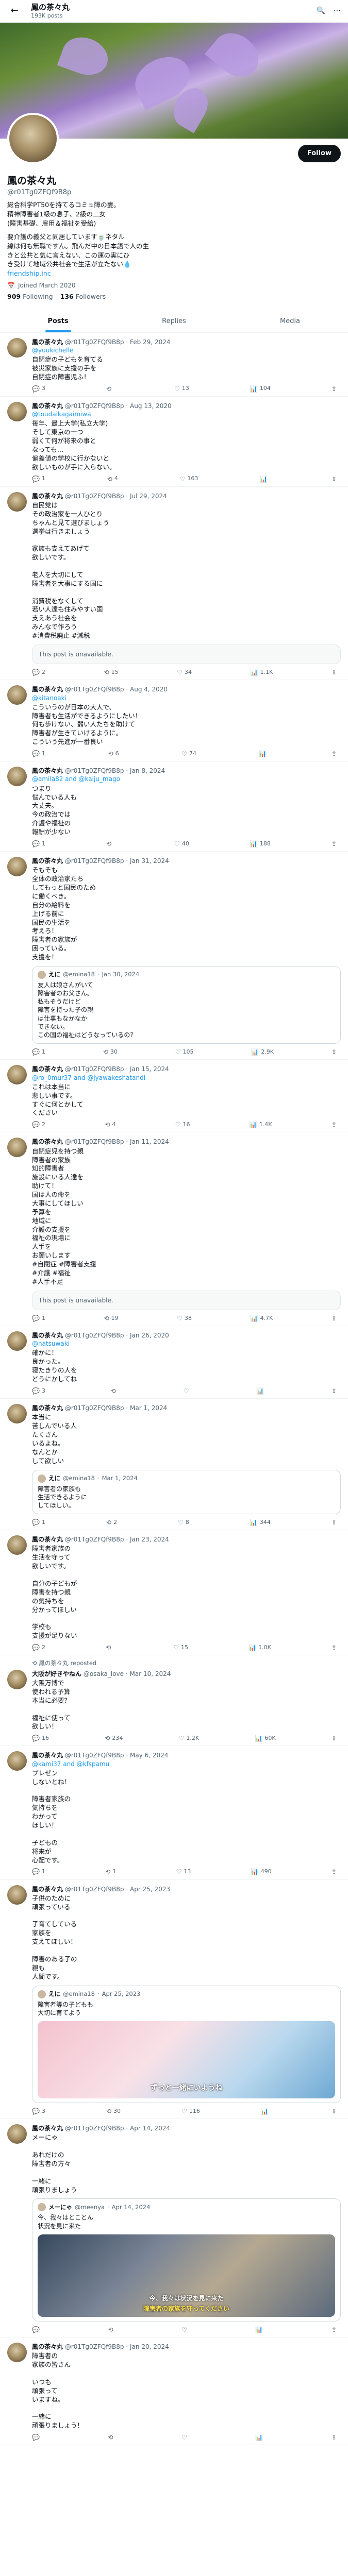  Describe the element at coordinates (54, 975) in the screenshot. I see `quote-author: えに` at that location.